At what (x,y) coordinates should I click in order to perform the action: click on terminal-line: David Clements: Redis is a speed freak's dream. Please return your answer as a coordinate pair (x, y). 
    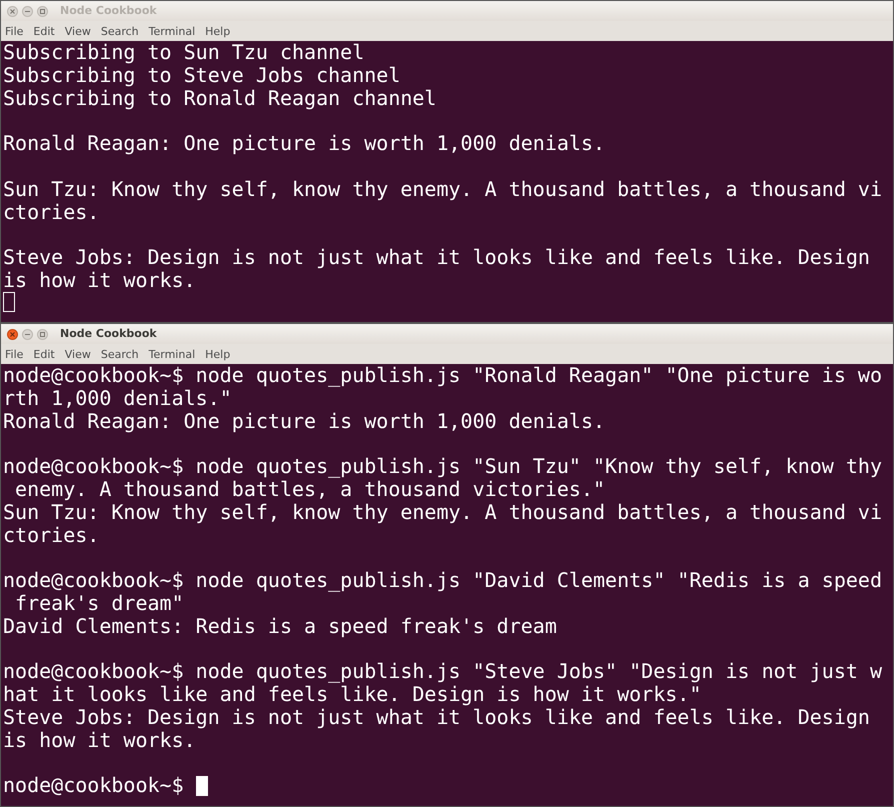
    Looking at the image, I should click on (280, 626).